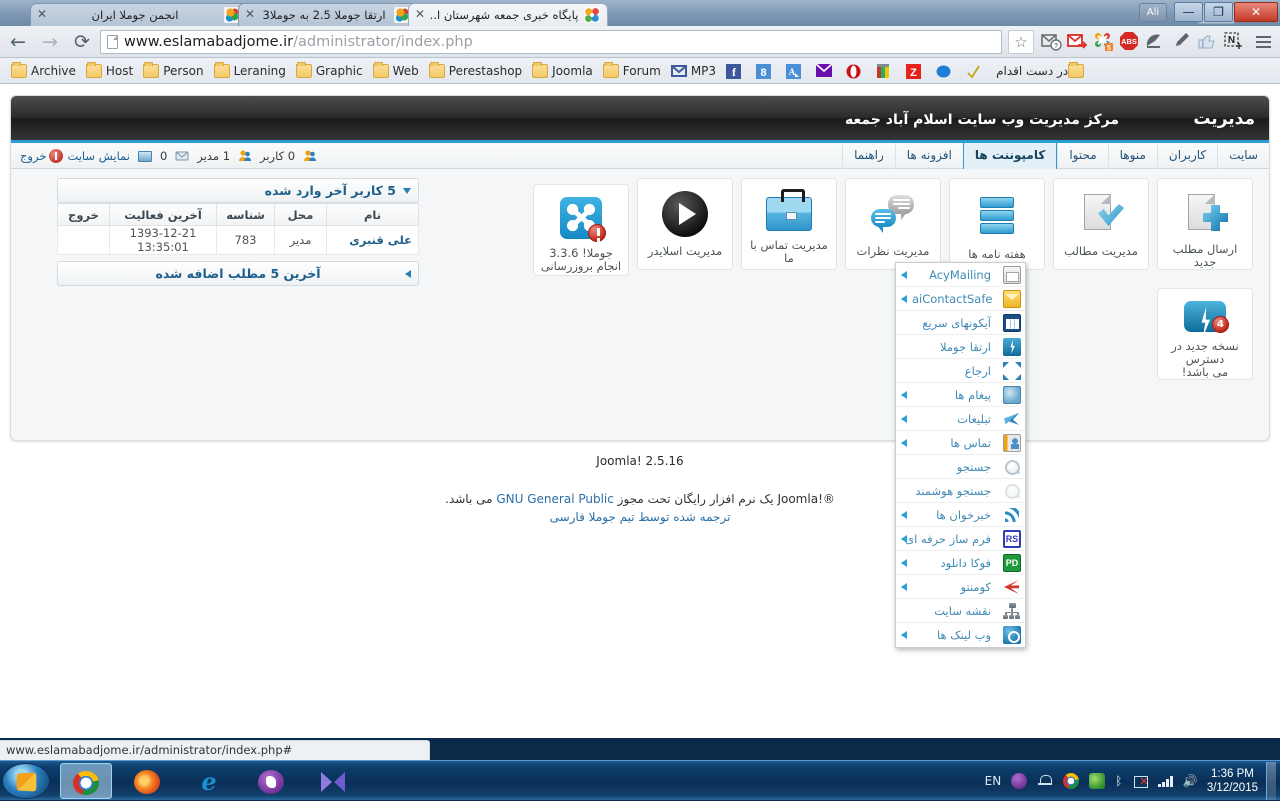 Image resolution: width=1280 pixels, height=801 pixels. What do you see at coordinates (976, 71) in the screenshot?
I see `bookmark-checkmark` at bounding box center [976, 71].